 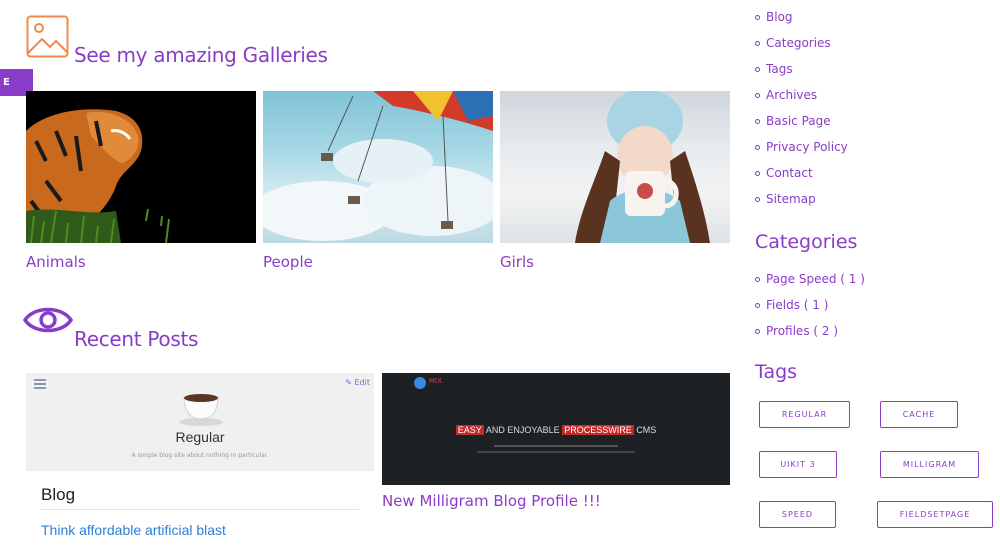 What do you see at coordinates (58, 494) in the screenshot?
I see `post-blog-heading: Blog` at bounding box center [58, 494].